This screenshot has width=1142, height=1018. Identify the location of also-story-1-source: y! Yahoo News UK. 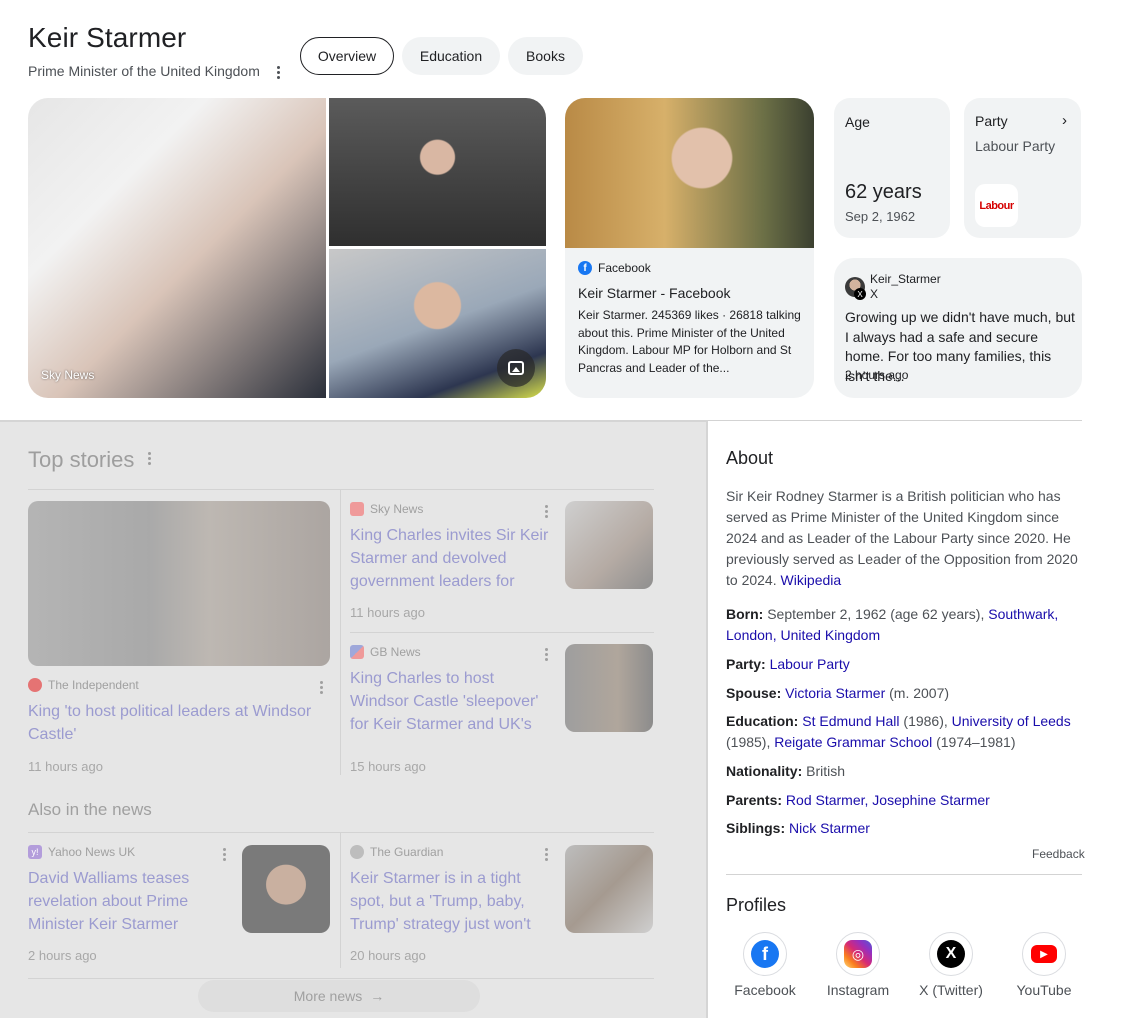
(81, 852).